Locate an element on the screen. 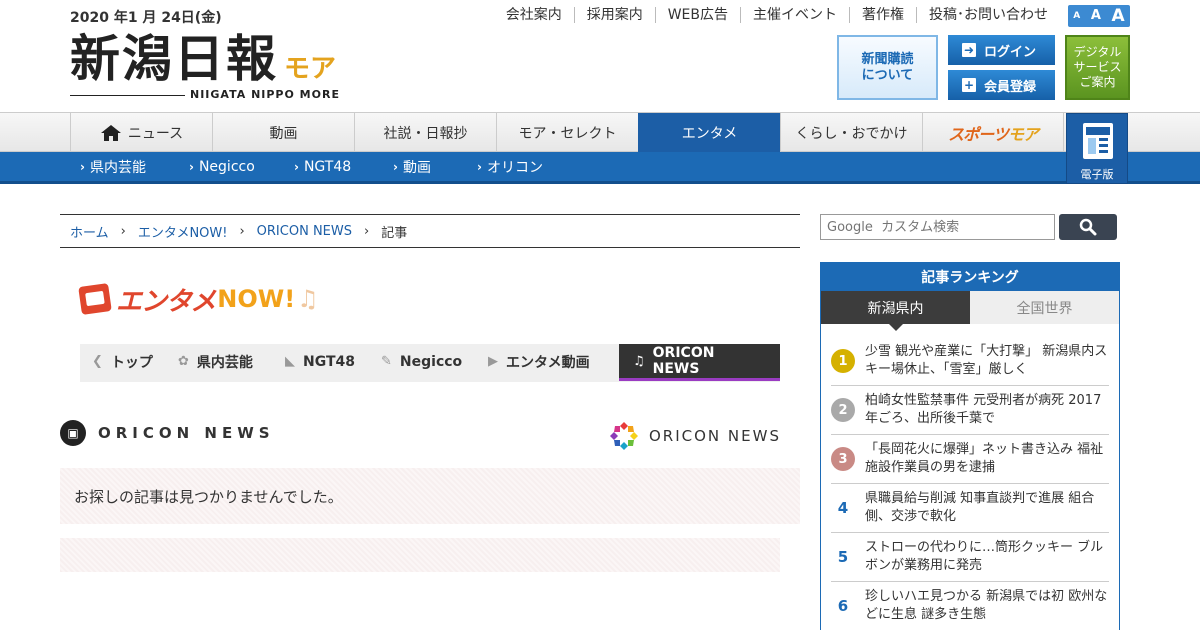 Image resolution: width=1200 pixels, height=630 pixels. nav-news-label: ニュース is located at coordinates (155, 133).